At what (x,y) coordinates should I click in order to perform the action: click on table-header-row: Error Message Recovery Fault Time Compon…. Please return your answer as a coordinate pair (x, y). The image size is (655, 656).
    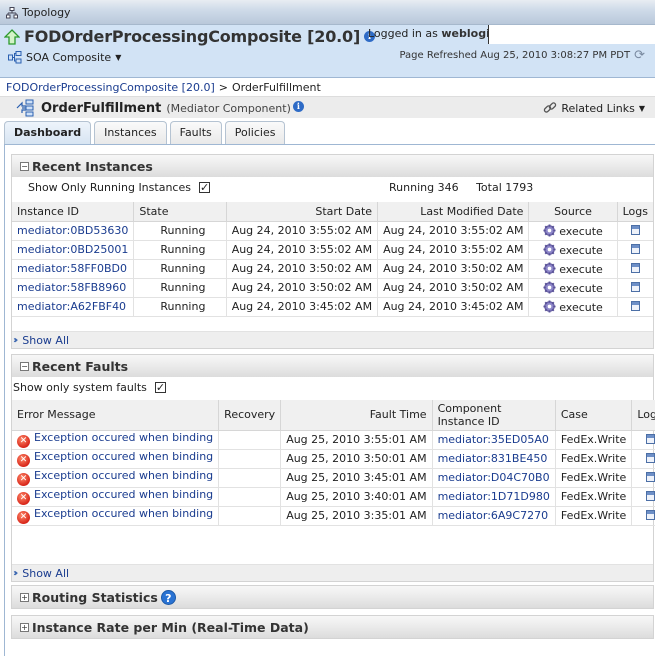
    Looking at the image, I should click on (333, 415).